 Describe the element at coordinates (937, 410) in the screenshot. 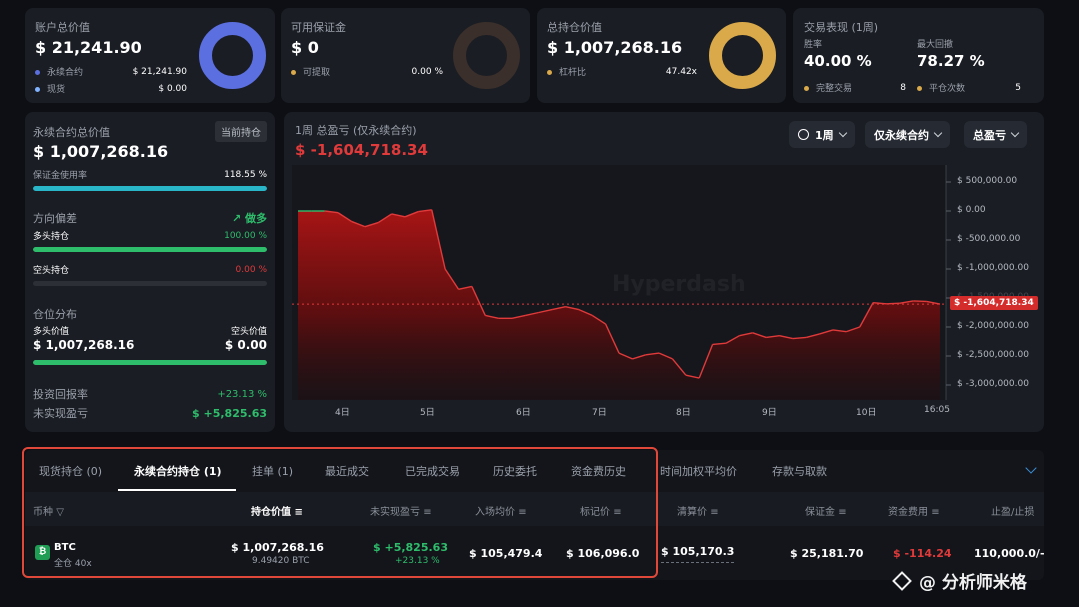

I see `x-tick-label: 16:05` at that location.